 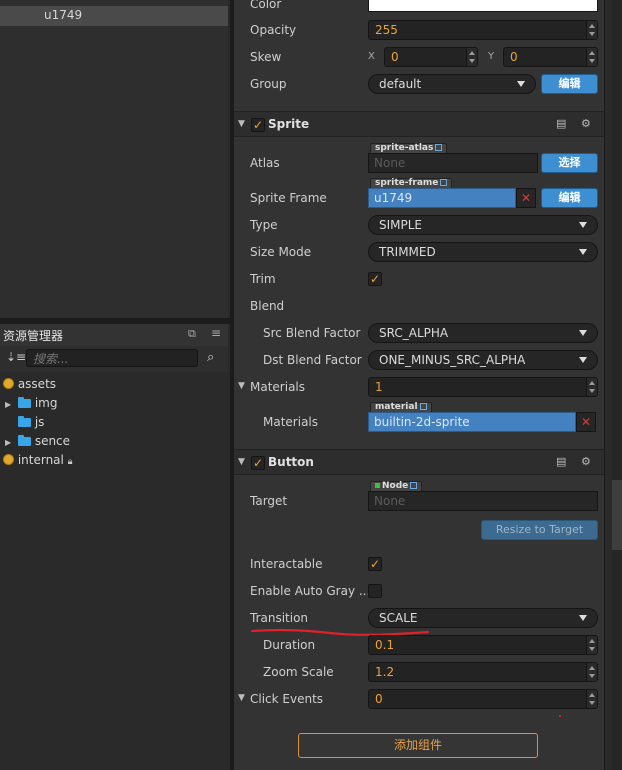 I want to click on src-blend-value: SRC_ALPHA, so click(x=414, y=333).